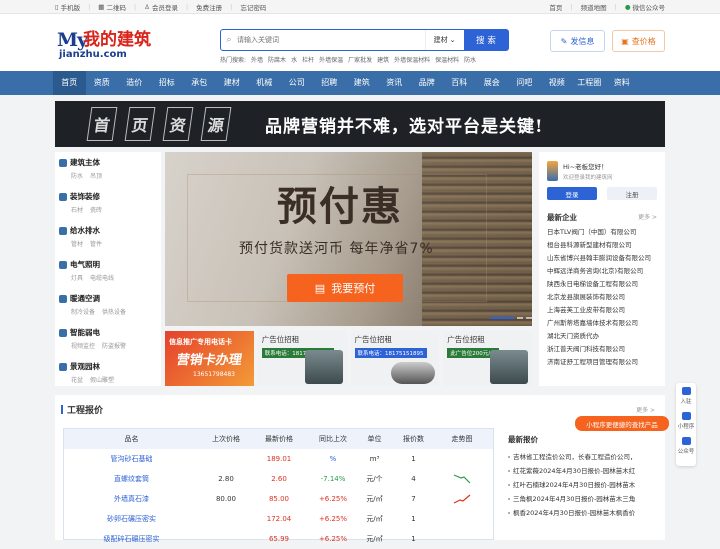 The image size is (720, 549). Describe the element at coordinates (77, 379) in the screenshot. I see `subcategory-link: 花盆` at that location.